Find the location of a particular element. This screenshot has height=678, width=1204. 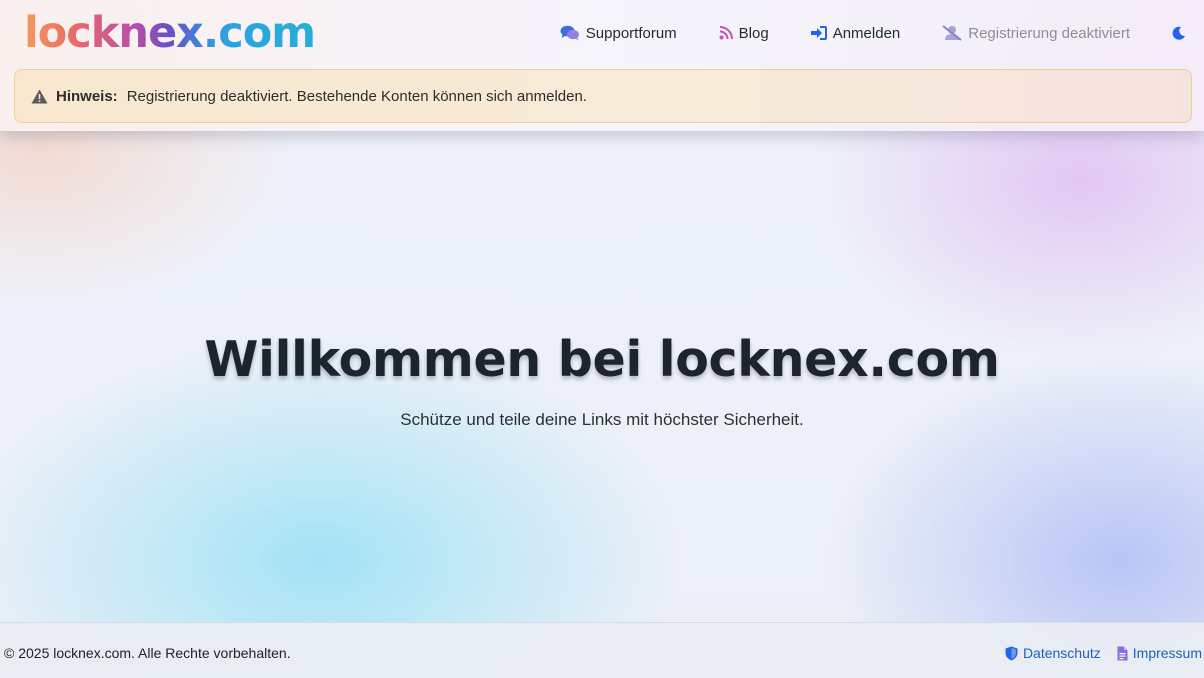

user-slash-icon is located at coordinates (952, 33).